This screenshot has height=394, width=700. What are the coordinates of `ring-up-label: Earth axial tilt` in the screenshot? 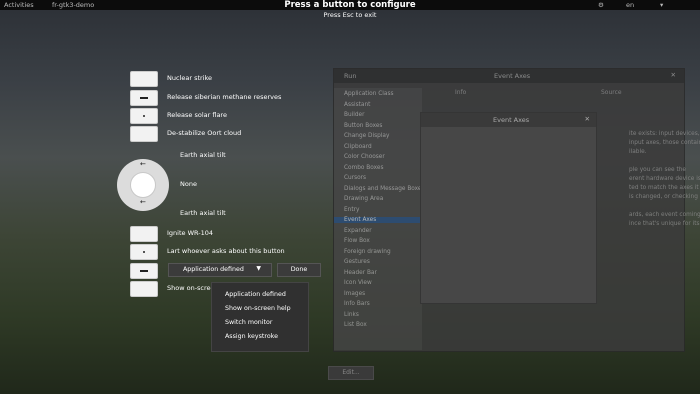 It's located at (203, 155).